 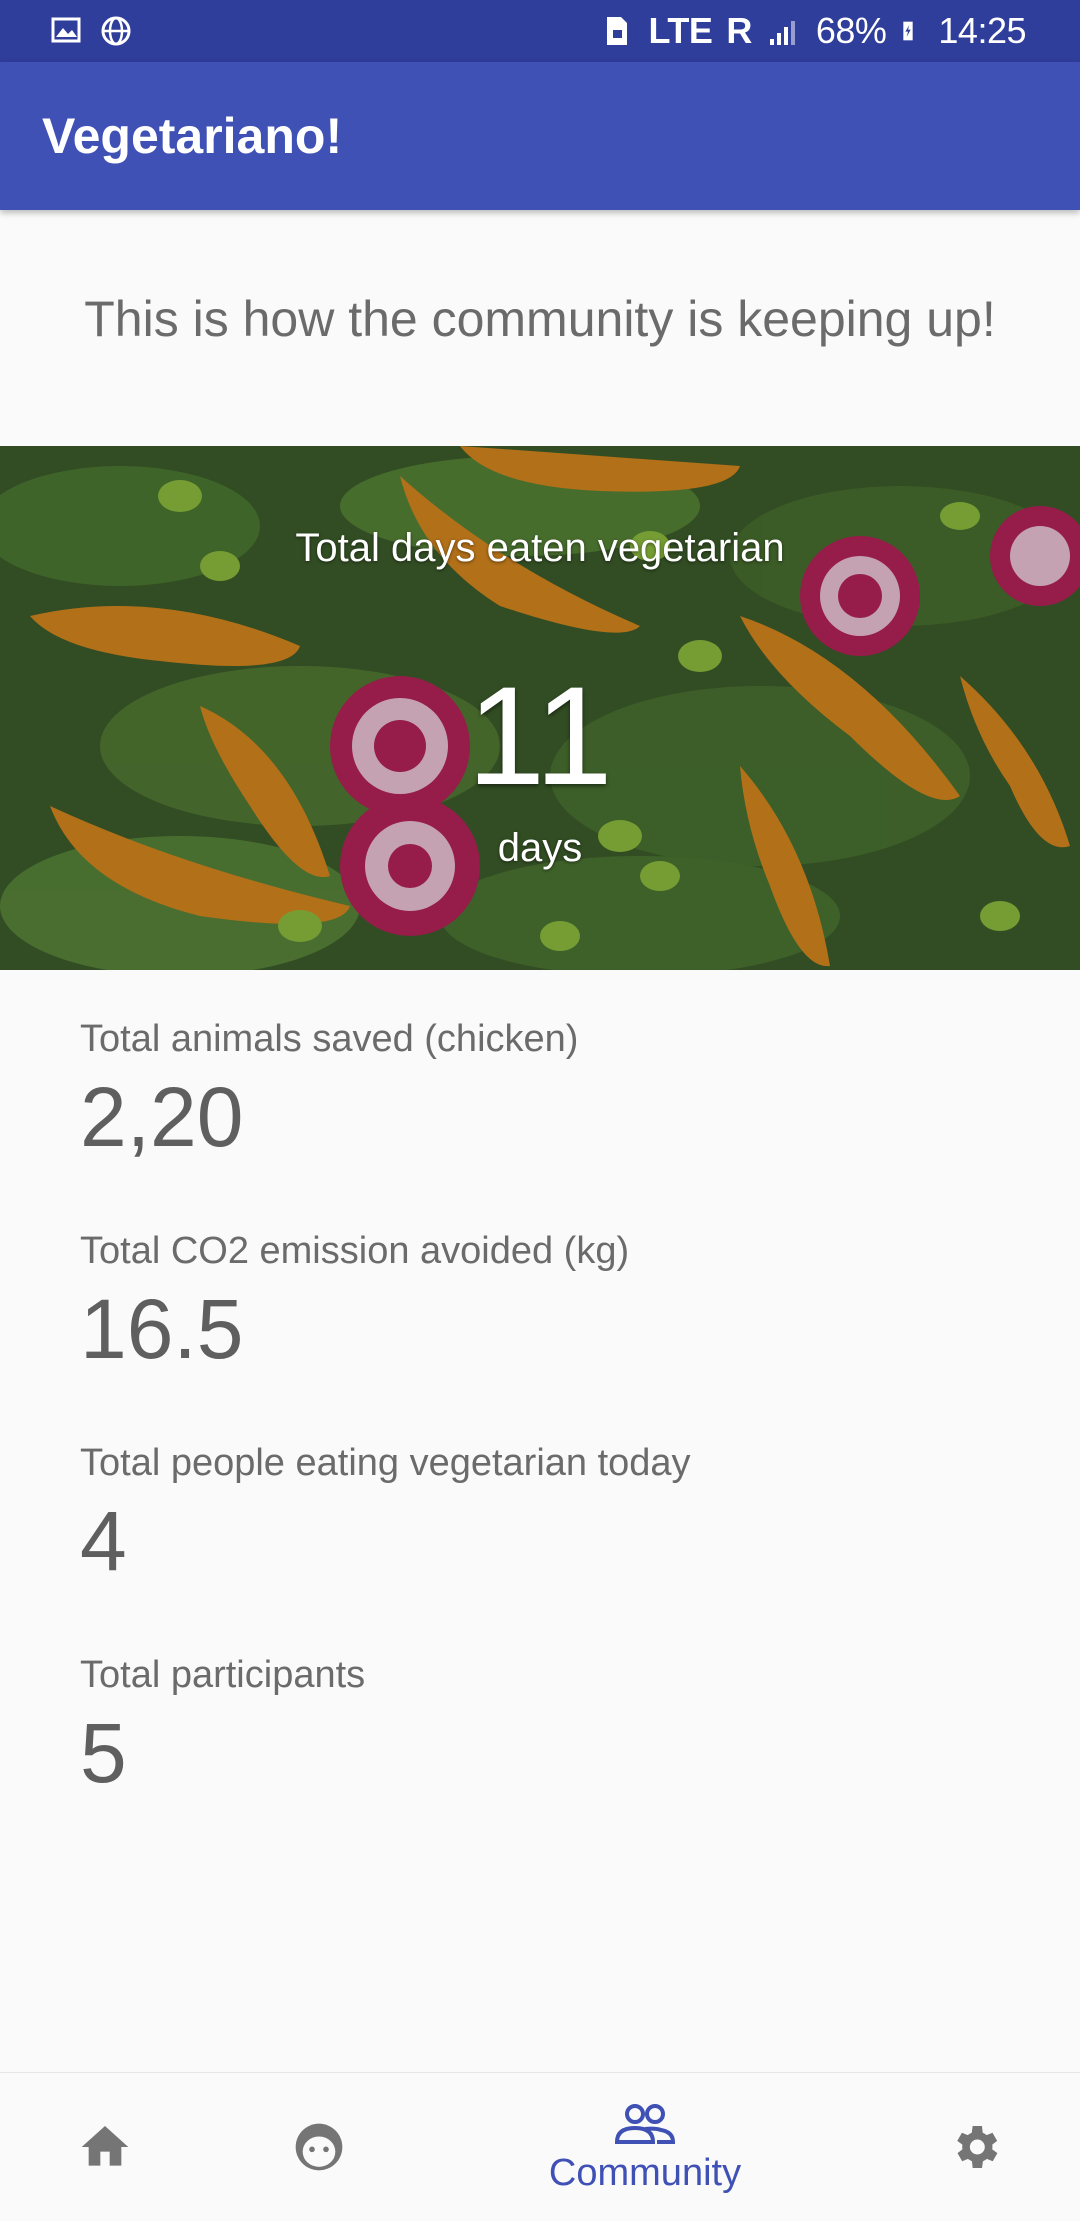 What do you see at coordinates (162, 1117) in the screenshot?
I see `stat-value: 2,20` at bounding box center [162, 1117].